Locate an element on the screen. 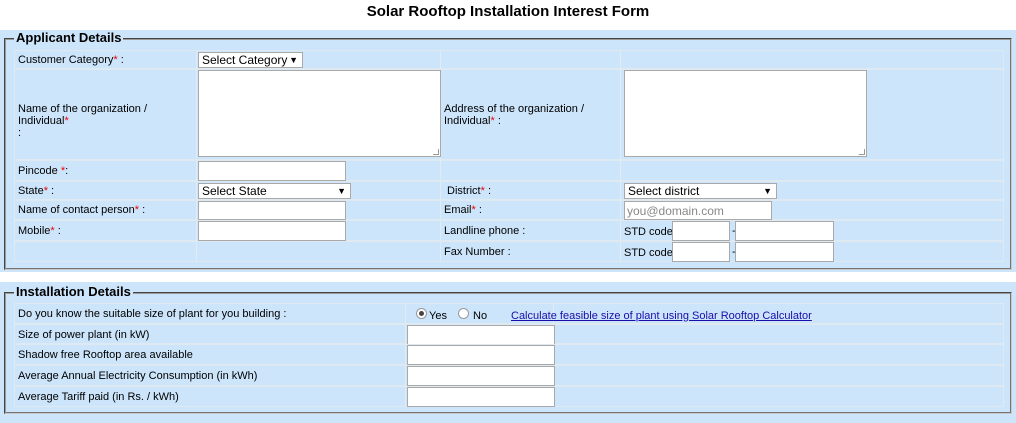 The image size is (1016, 423). fax-std-code-input is located at coordinates (701, 252).